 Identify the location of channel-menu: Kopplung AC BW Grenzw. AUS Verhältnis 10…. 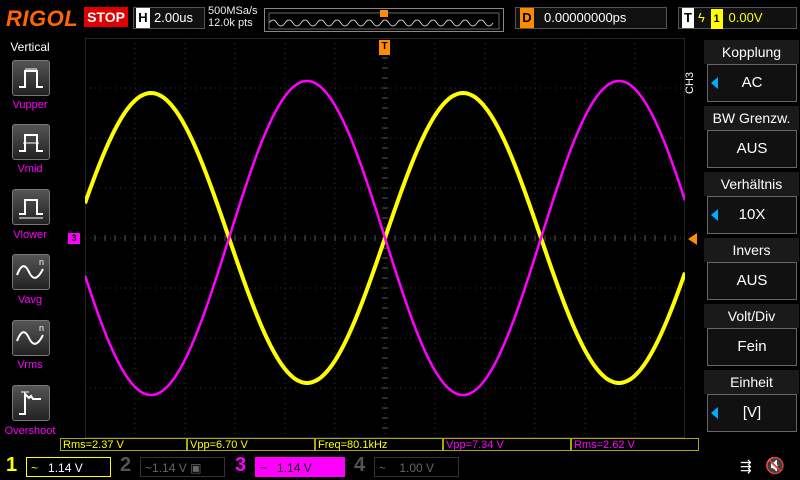
(751, 238).